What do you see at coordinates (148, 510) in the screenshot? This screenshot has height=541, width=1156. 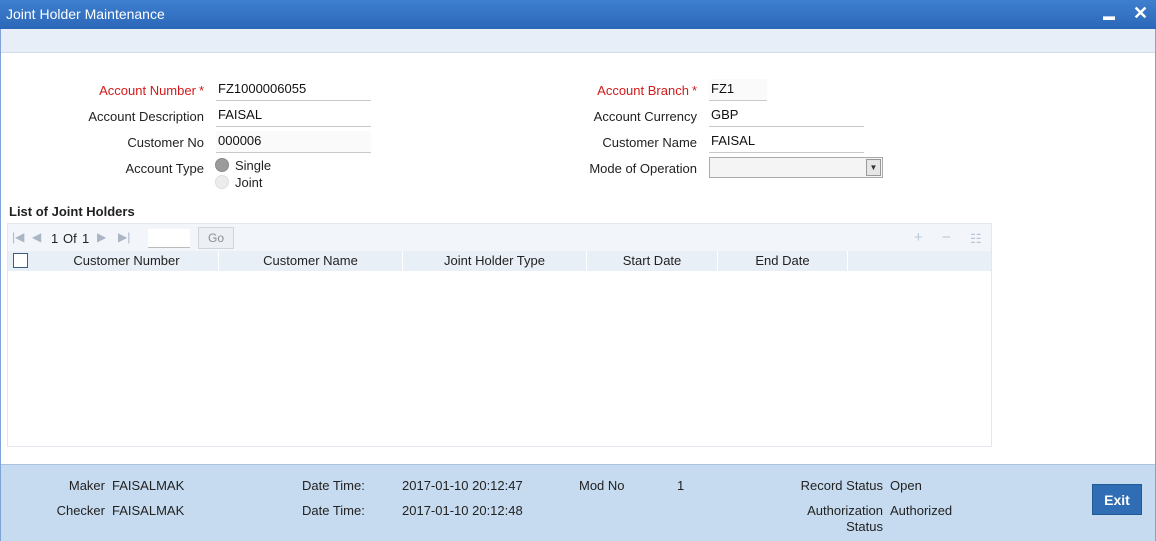 I see `checker-value: FAISALMAK` at bounding box center [148, 510].